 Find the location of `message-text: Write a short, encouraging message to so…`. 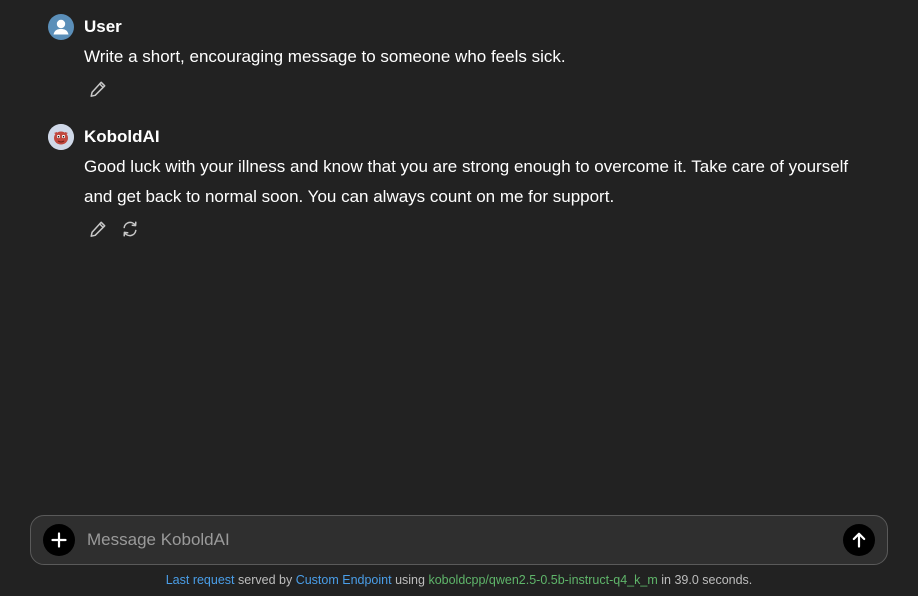

message-text: Write a short, encouraging message to so… is located at coordinates (325, 56).